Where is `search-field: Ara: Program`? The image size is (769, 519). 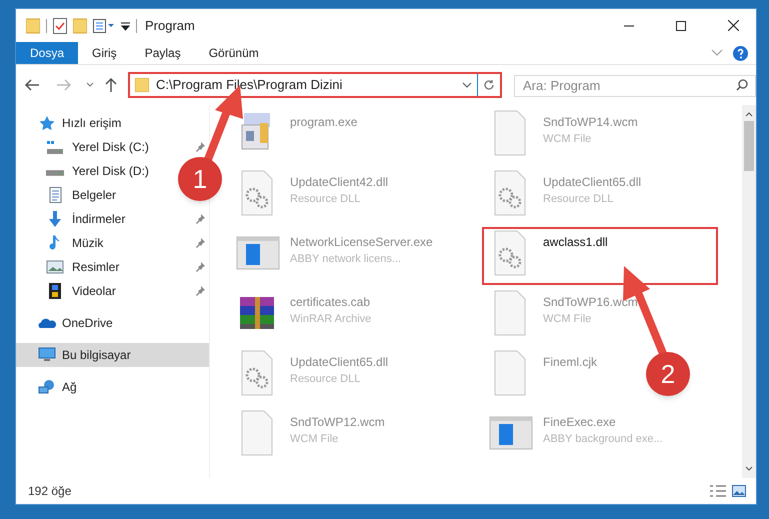
search-field: Ara: Program is located at coordinates (635, 85).